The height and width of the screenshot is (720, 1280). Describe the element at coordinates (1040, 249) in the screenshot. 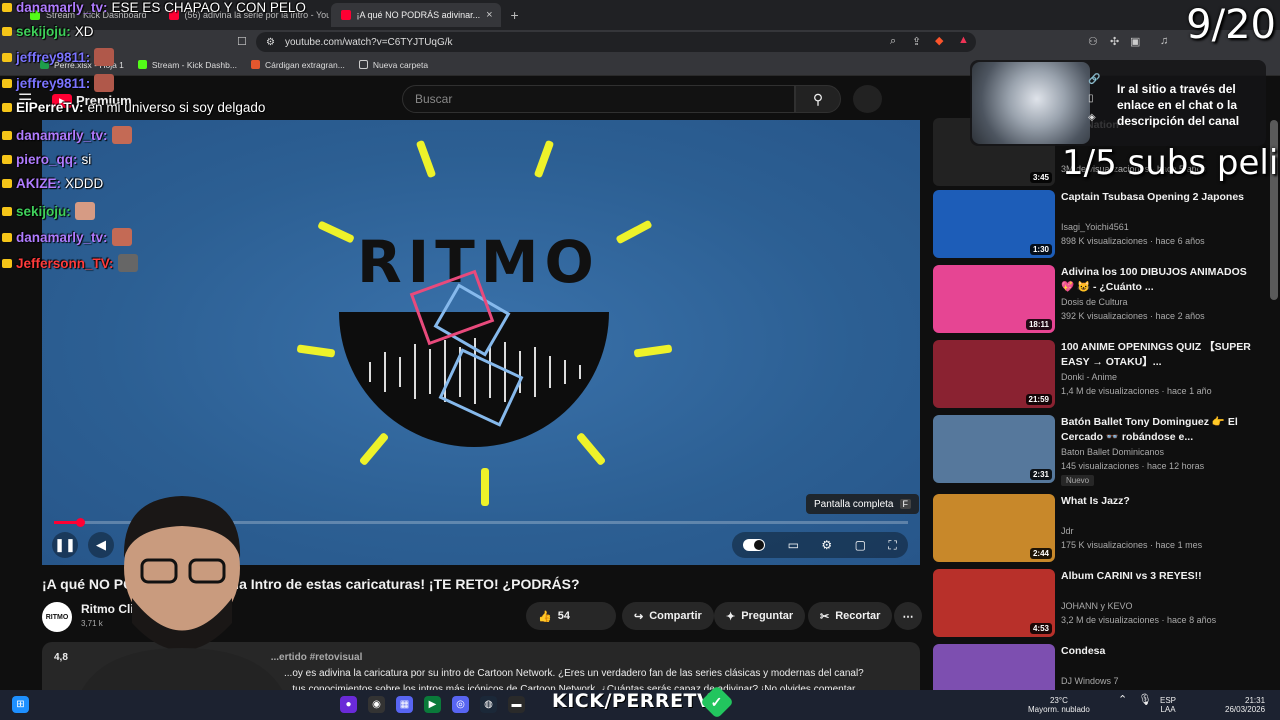

I see `duration-badge: 1:30` at that location.